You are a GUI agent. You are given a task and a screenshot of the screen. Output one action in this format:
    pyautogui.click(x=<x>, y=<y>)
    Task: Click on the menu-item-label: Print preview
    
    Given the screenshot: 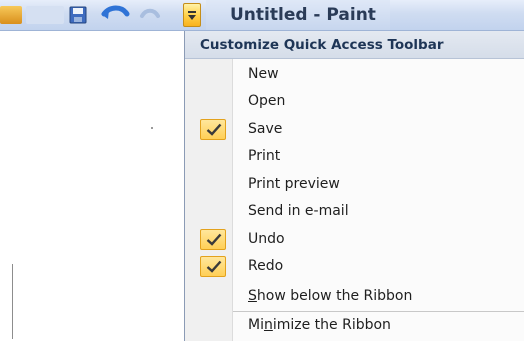 What is the action you would take?
    pyautogui.click(x=294, y=184)
    